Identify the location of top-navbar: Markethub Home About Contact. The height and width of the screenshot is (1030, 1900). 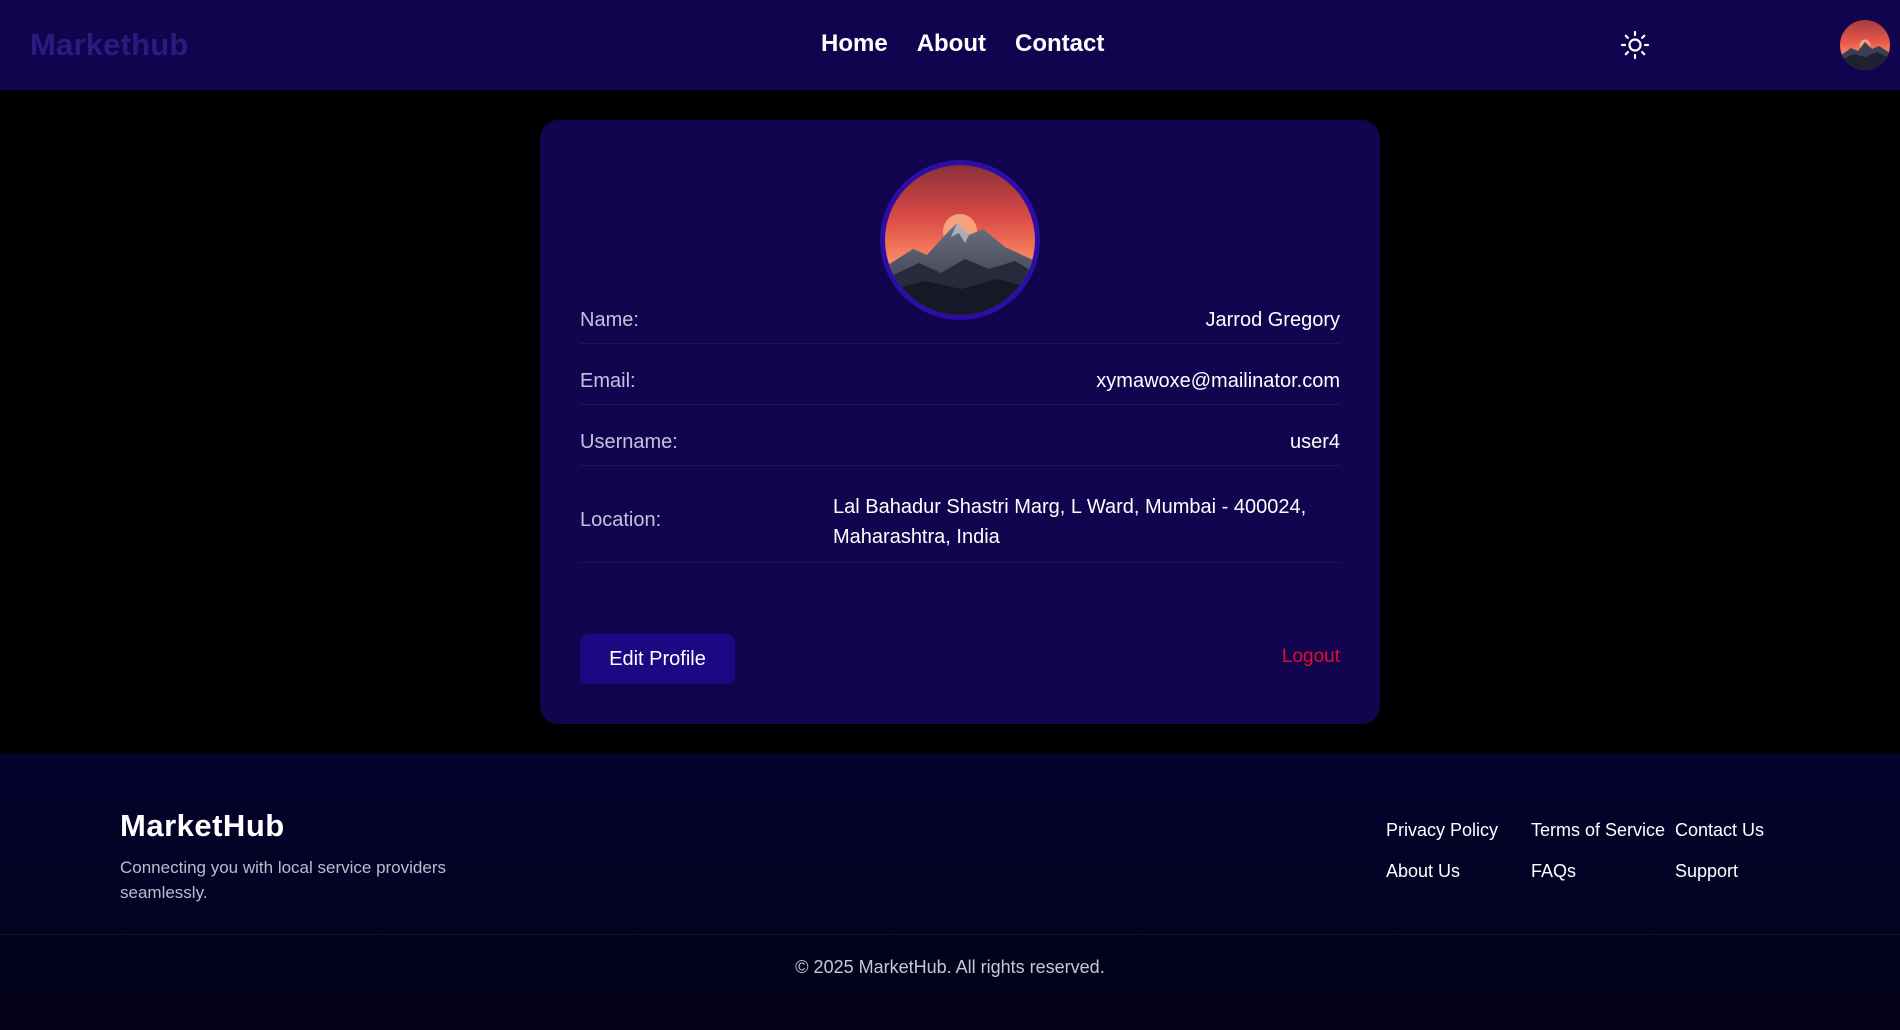
(950, 45).